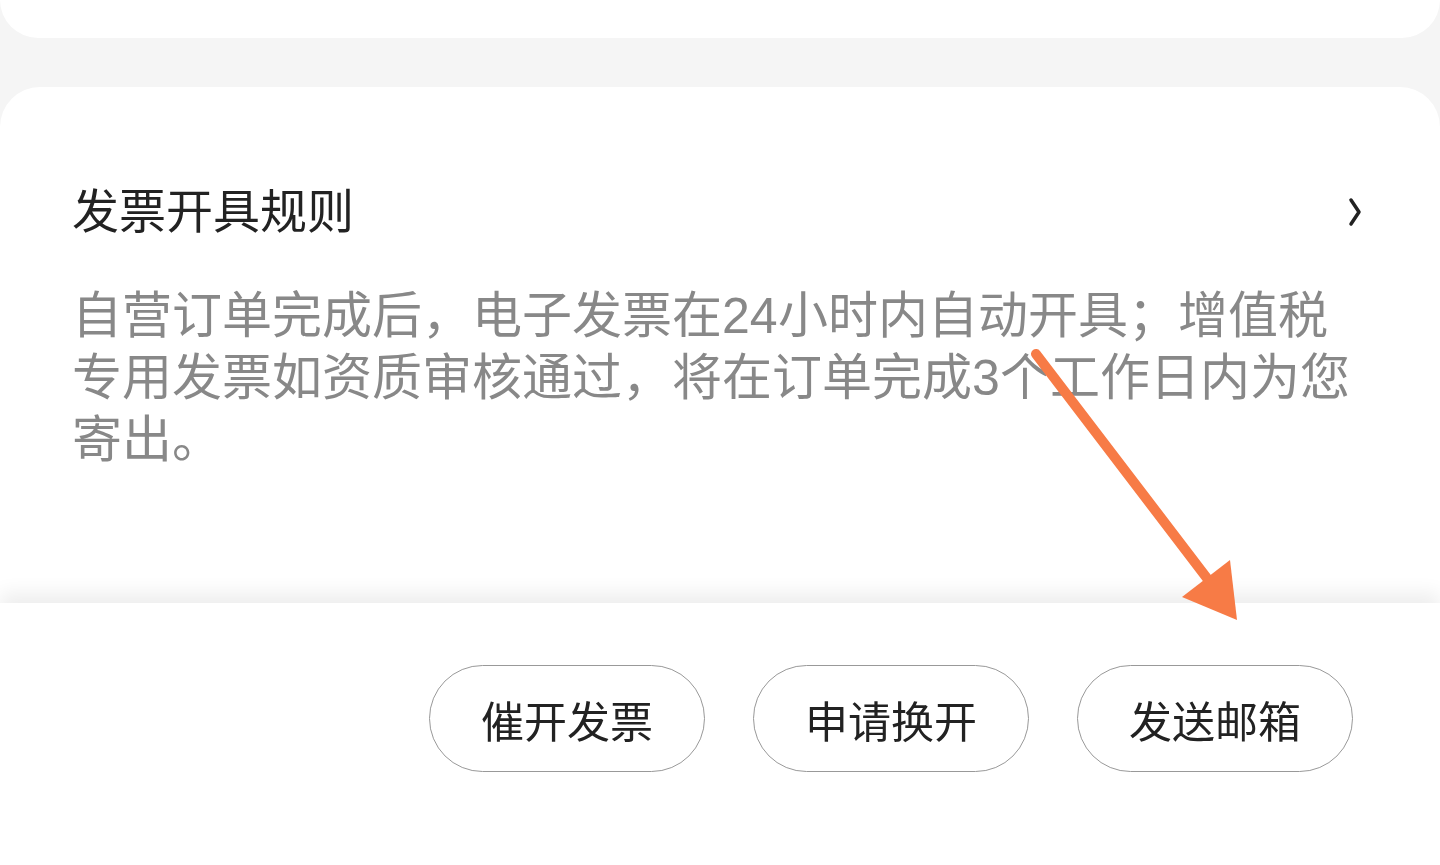 The width and height of the screenshot is (1440, 865). I want to click on chevron-right-icon, so click(1355, 212).